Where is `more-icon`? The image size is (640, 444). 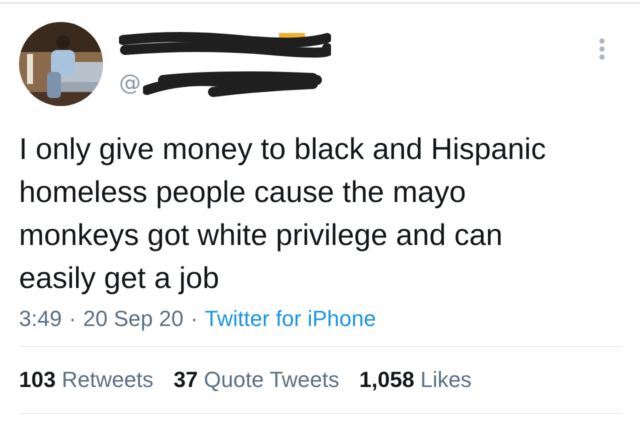
more-icon is located at coordinates (602, 49).